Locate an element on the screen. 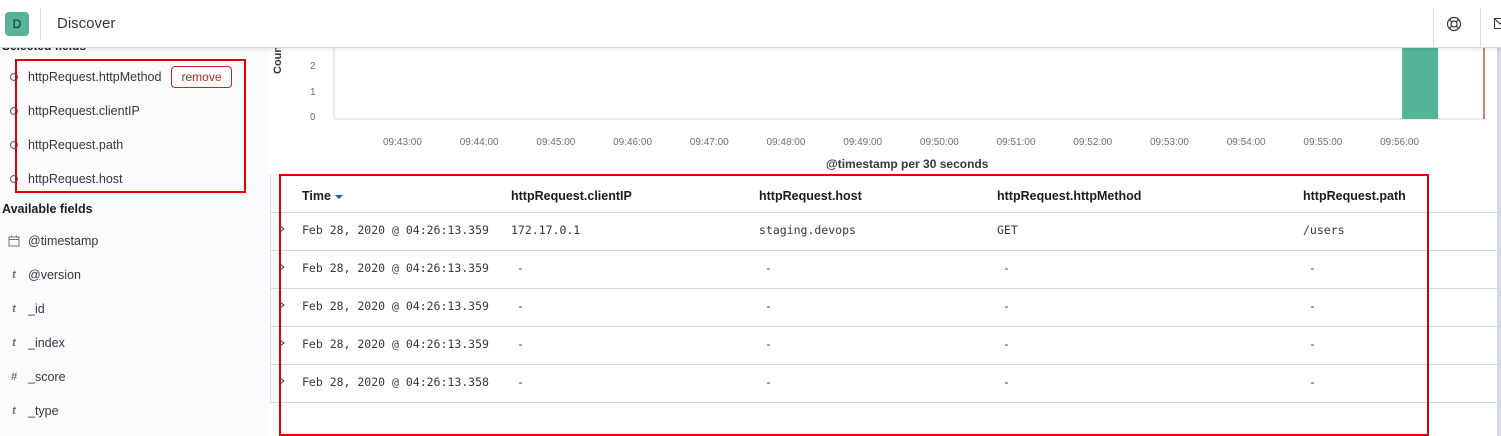  field-name: @timestamp is located at coordinates (63, 241).